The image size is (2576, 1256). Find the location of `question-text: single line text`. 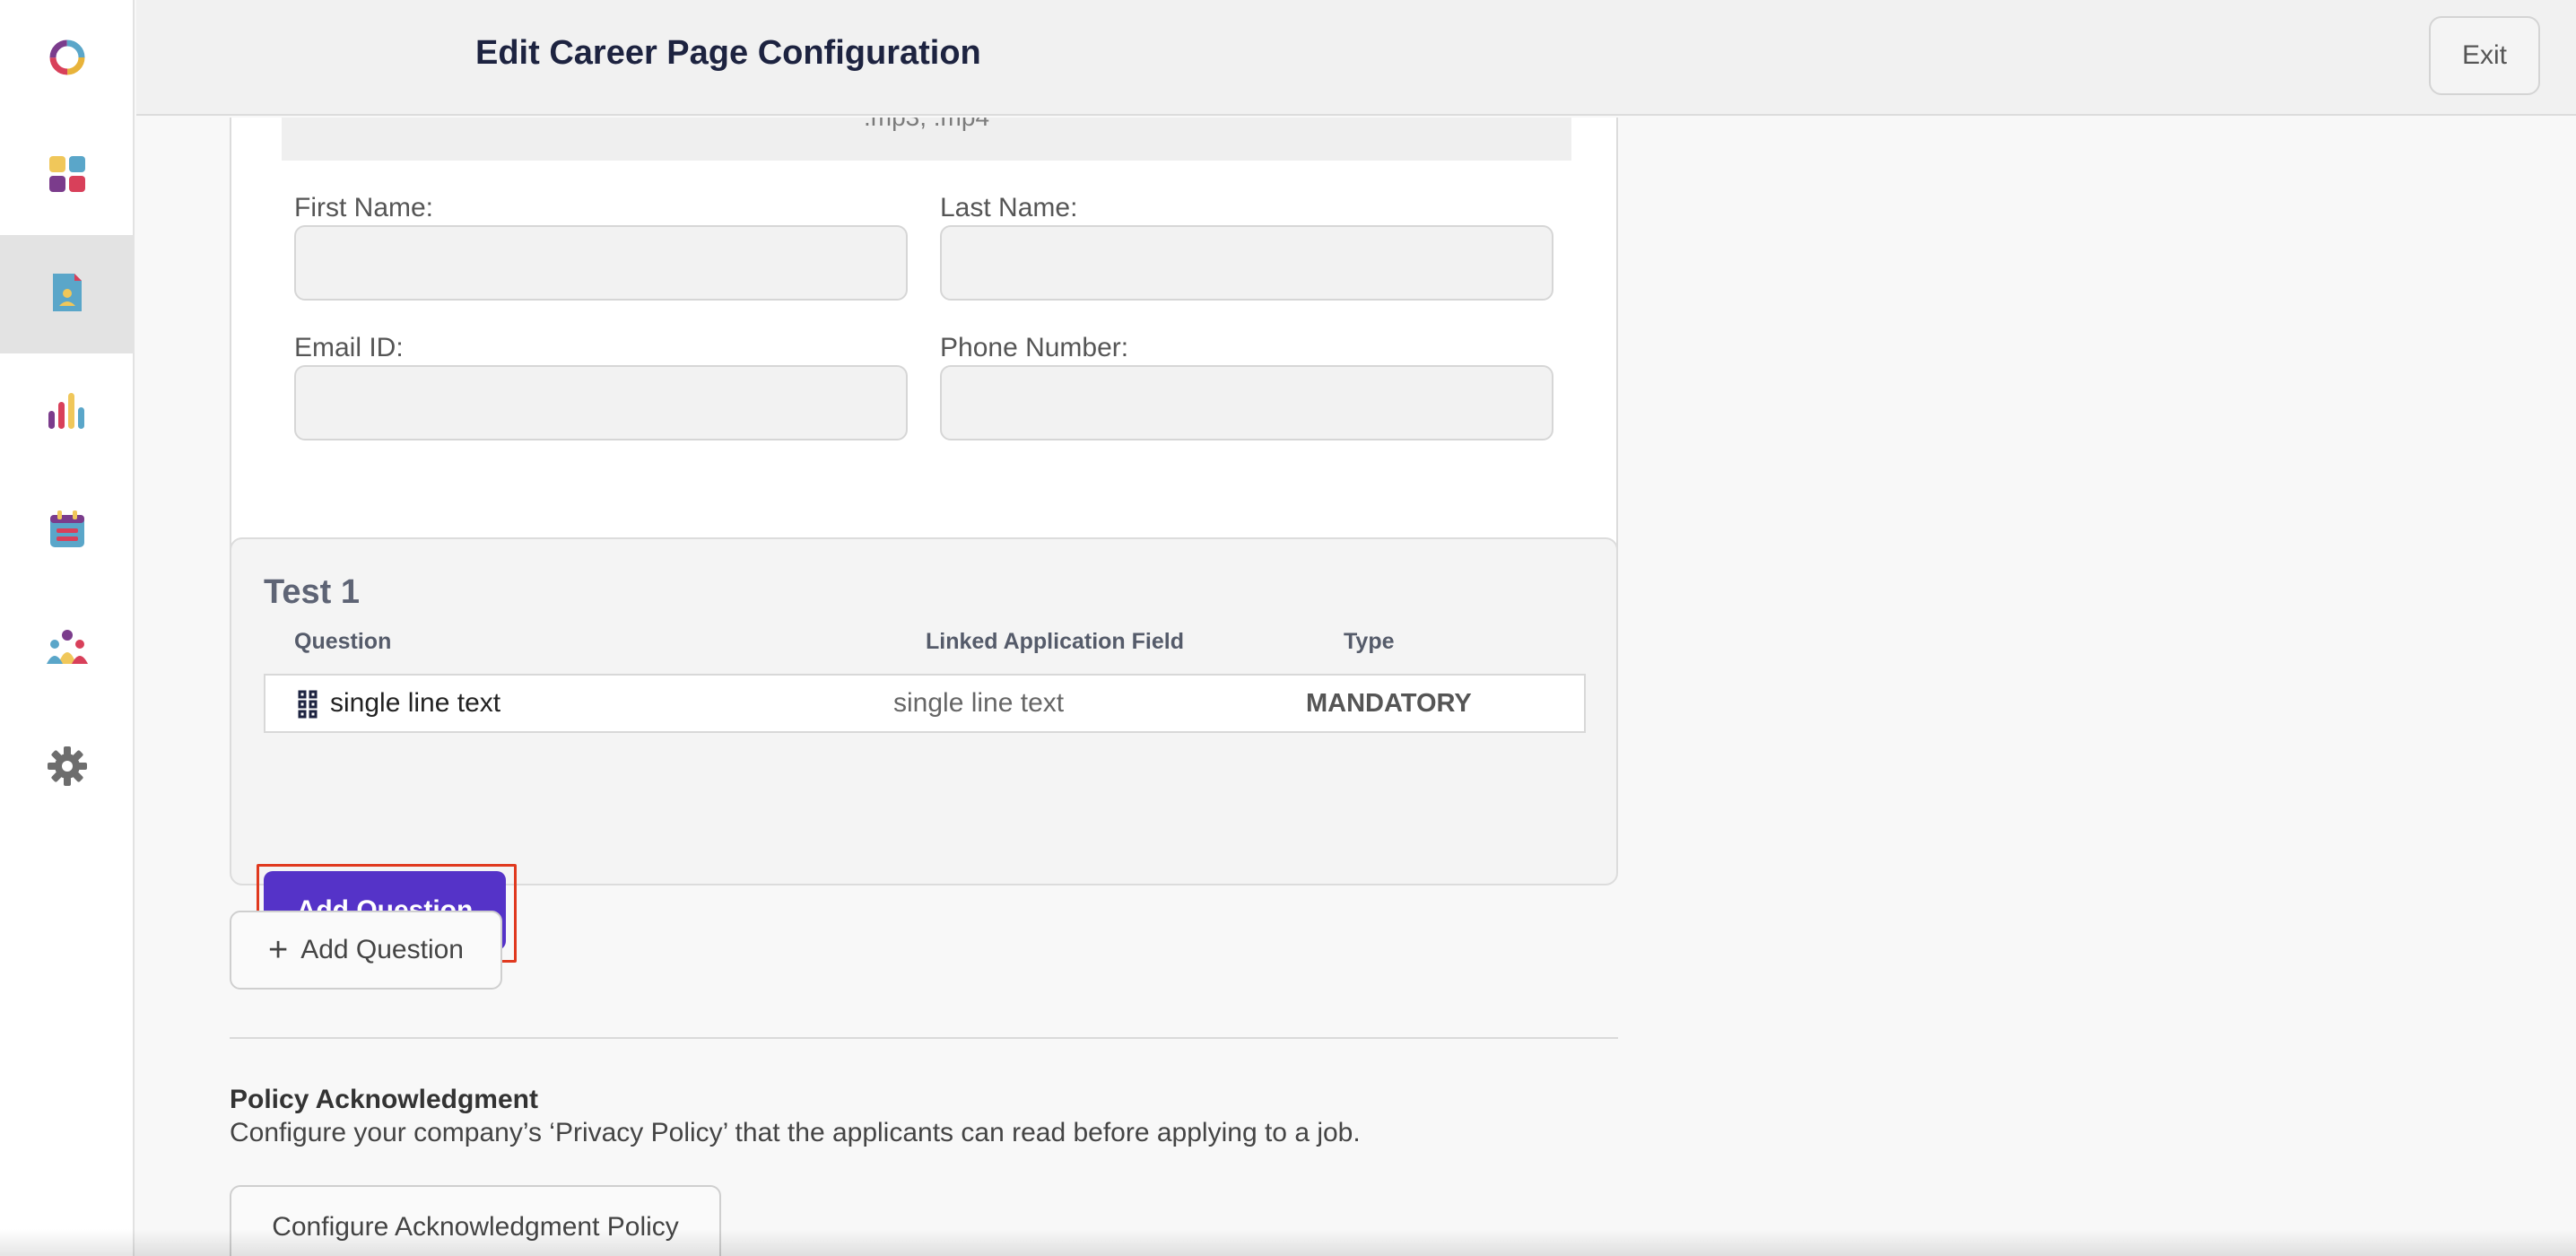

question-text: single line text is located at coordinates (415, 703).